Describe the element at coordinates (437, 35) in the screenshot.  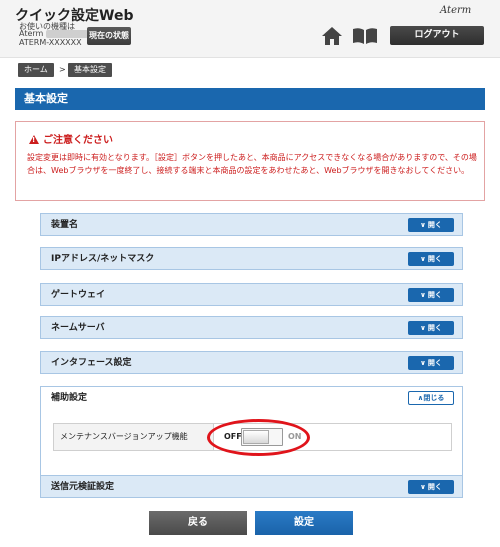
I see `logout-button: ログアウト` at that location.